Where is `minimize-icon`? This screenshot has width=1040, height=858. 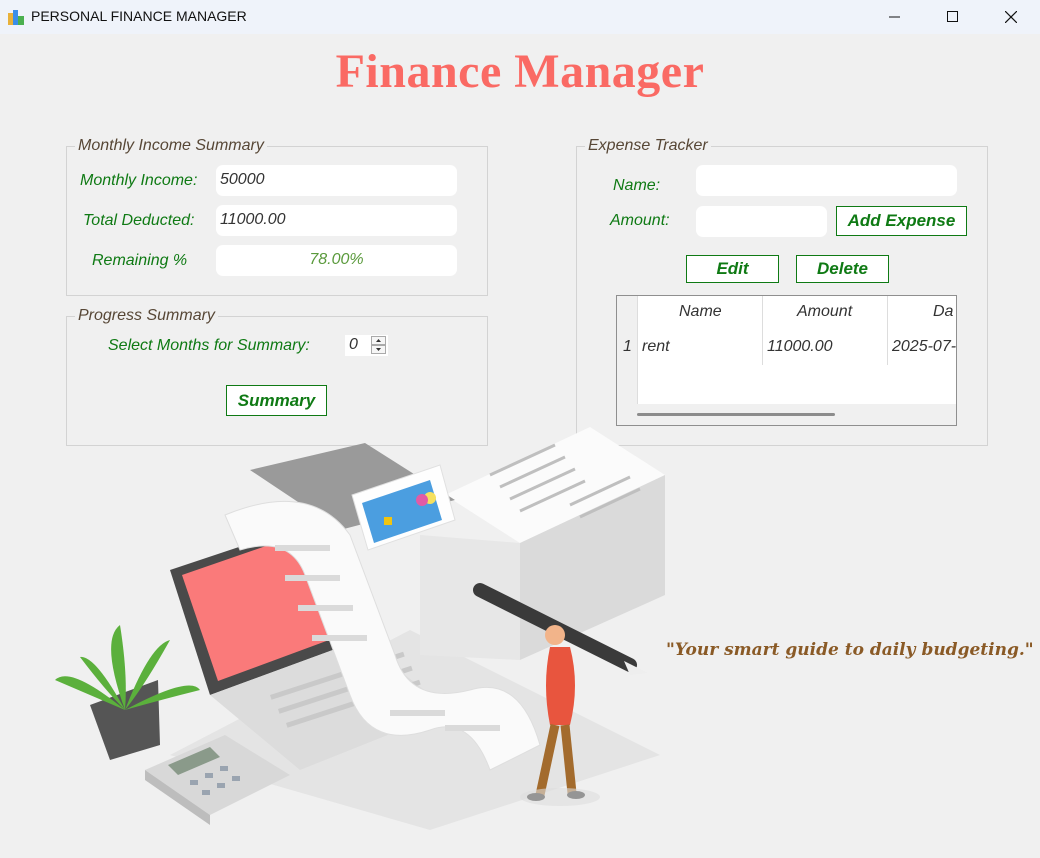 minimize-icon is located at coordinates (894, 17).